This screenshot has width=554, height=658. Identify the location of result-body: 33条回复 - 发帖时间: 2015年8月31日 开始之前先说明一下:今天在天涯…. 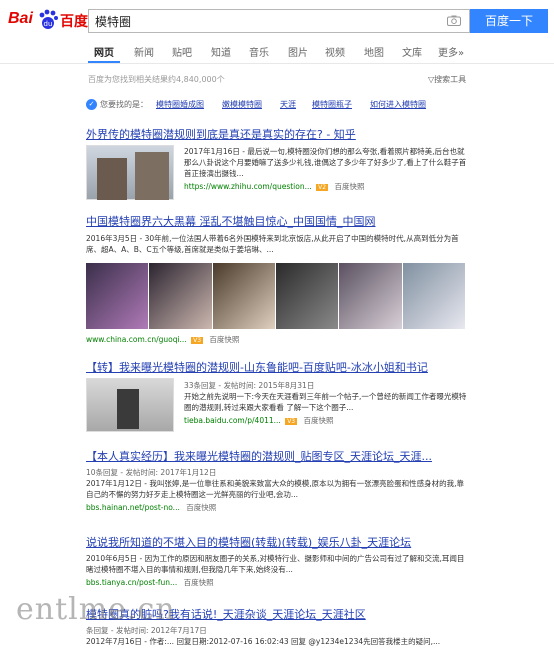
(326, 403).